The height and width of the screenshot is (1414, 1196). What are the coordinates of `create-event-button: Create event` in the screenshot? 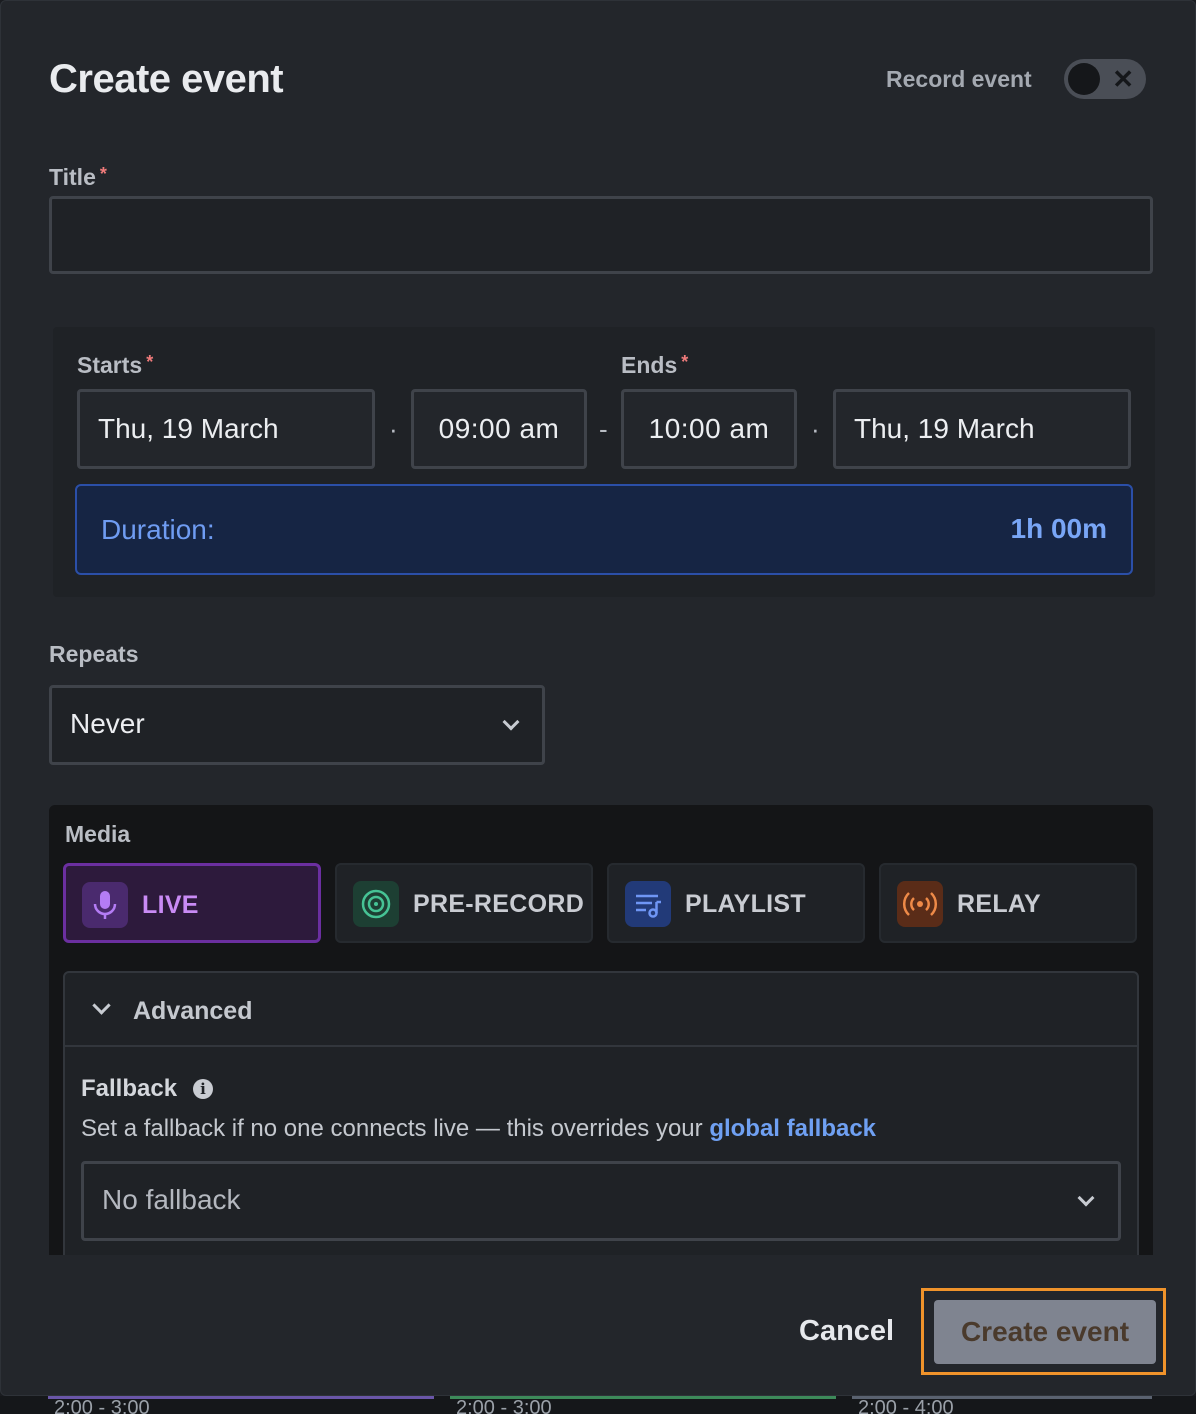 It's located at (1045, 1332).